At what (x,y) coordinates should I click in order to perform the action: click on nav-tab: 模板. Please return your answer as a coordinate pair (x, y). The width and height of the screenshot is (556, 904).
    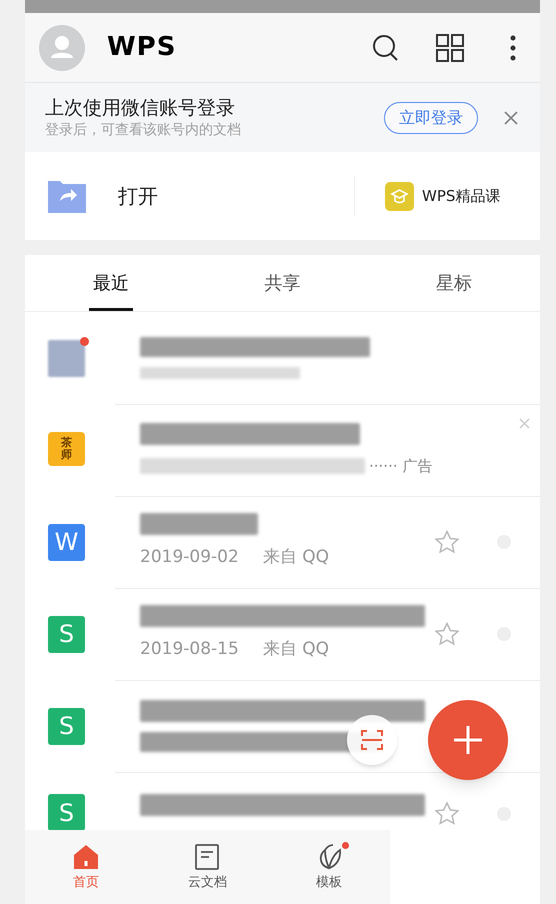
    Looking at the image, I should click on (329, 867).